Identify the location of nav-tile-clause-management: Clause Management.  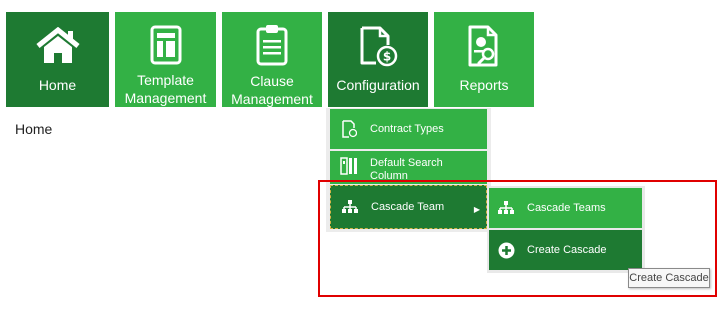
(272, 59).